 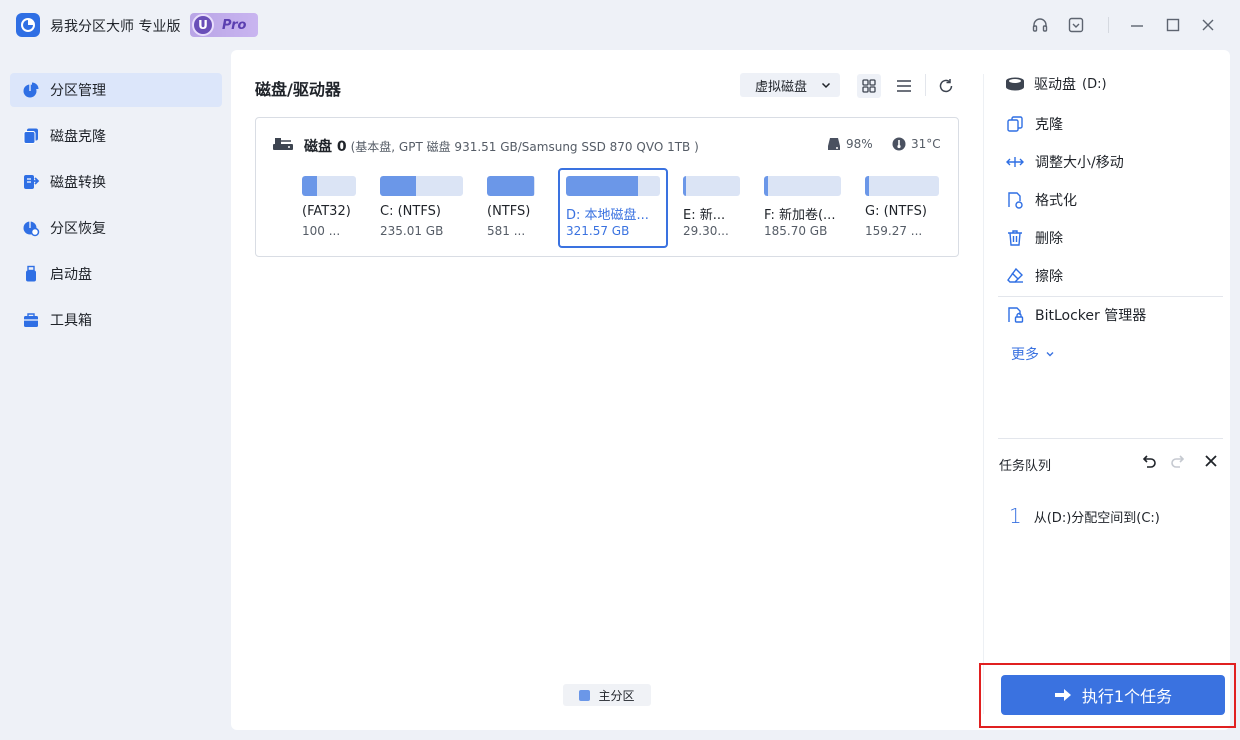 I want to click on action-label: 删除, so click(x=1049, y=239).